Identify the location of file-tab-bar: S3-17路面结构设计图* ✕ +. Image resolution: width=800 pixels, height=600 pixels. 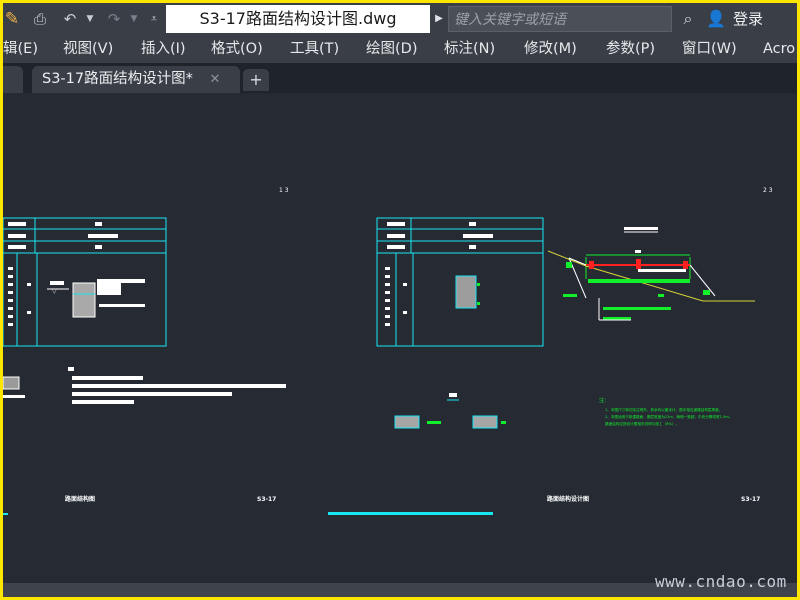
(400, 78).